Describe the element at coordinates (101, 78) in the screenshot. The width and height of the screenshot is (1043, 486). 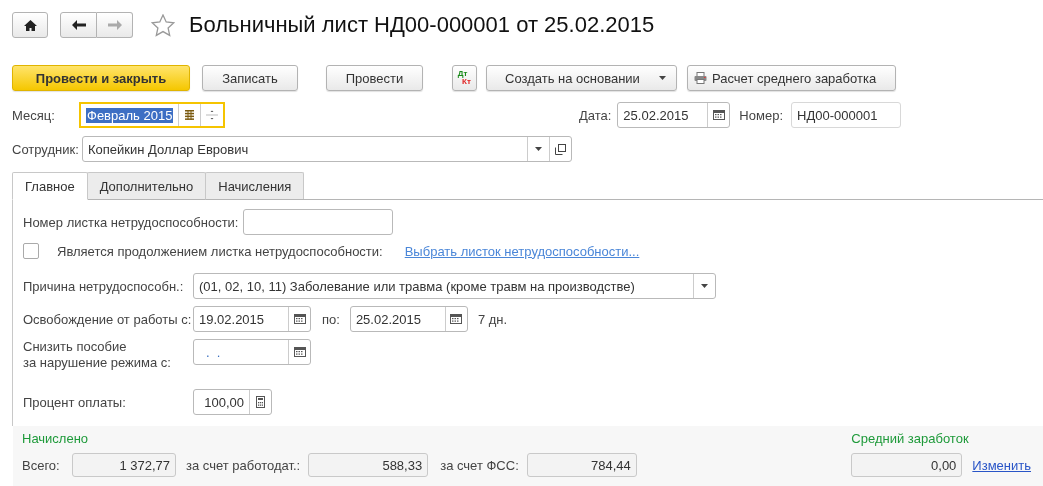
I see `post-and-close-button: Провести и закрыть` at that location.